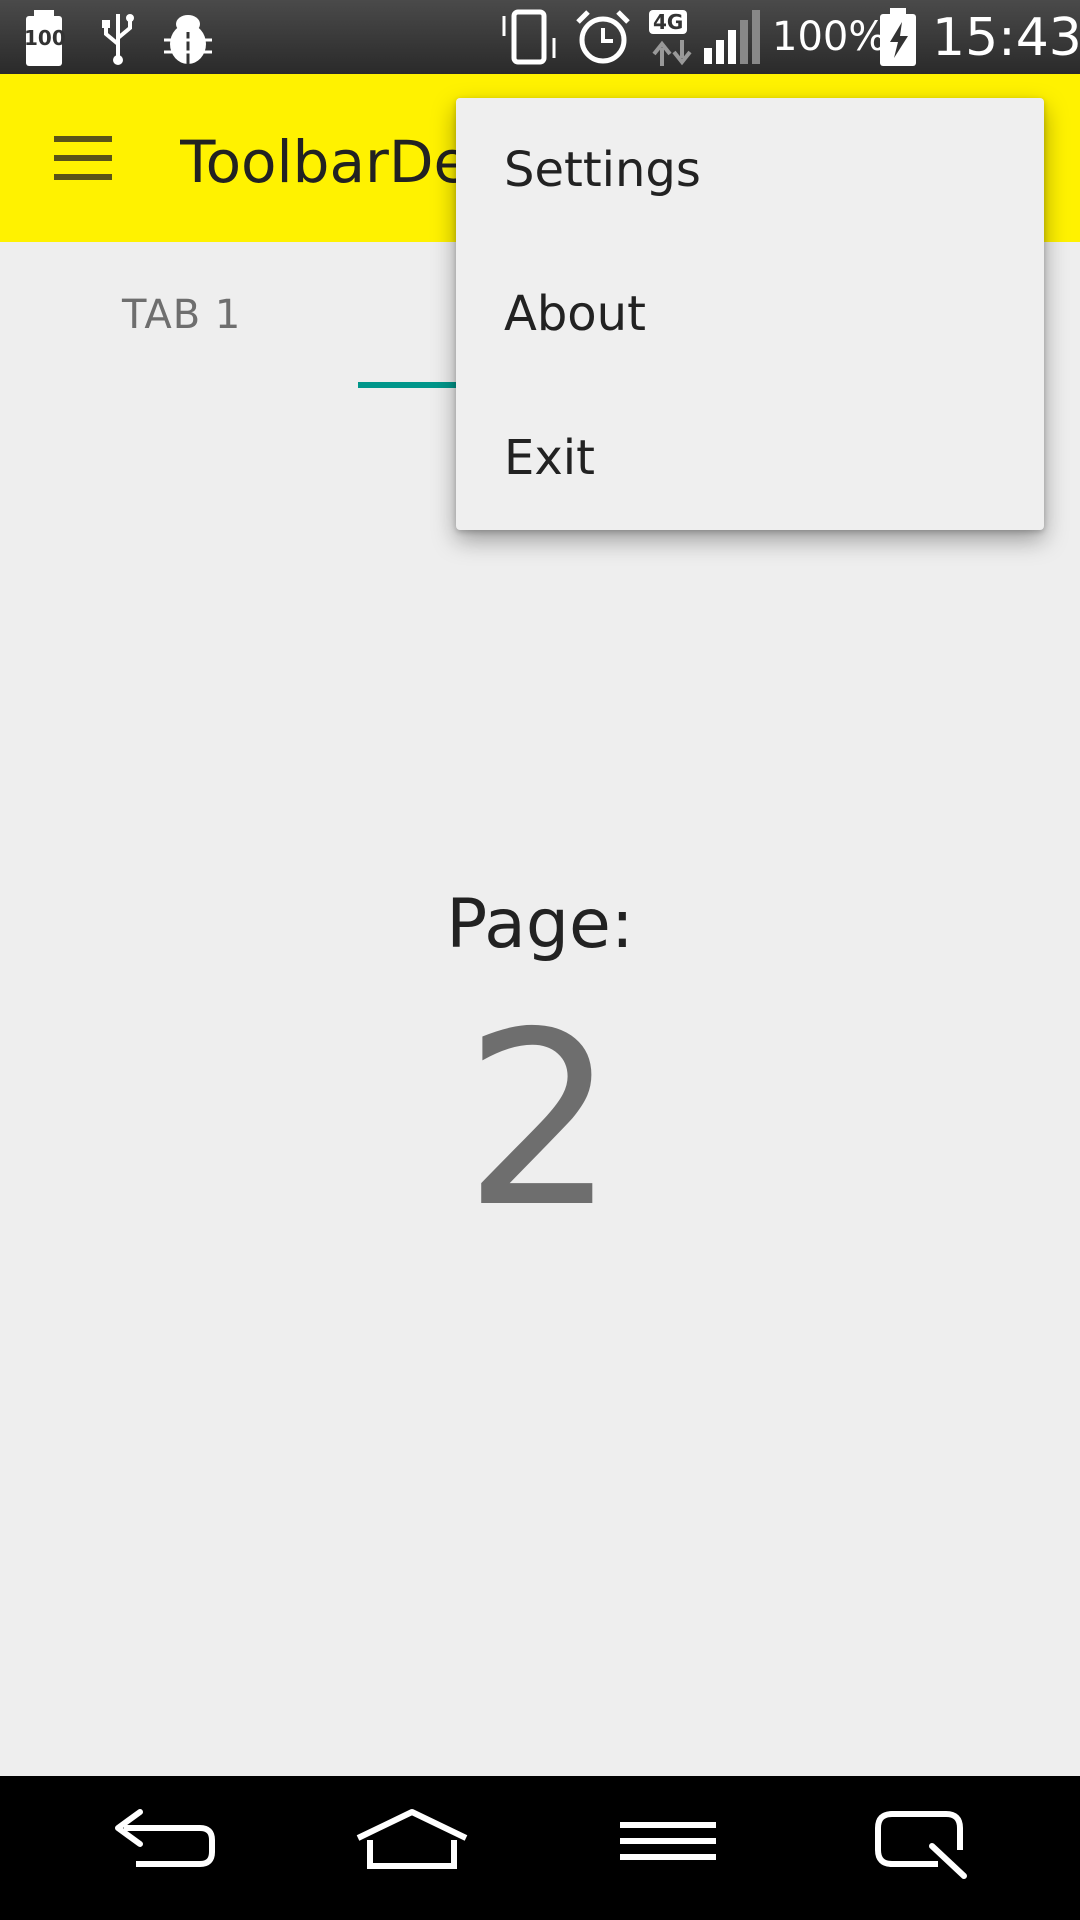 The width and height of the screenshot is (1080, 1920). I want to click on battery-level-text: 100, so click(45, 38).